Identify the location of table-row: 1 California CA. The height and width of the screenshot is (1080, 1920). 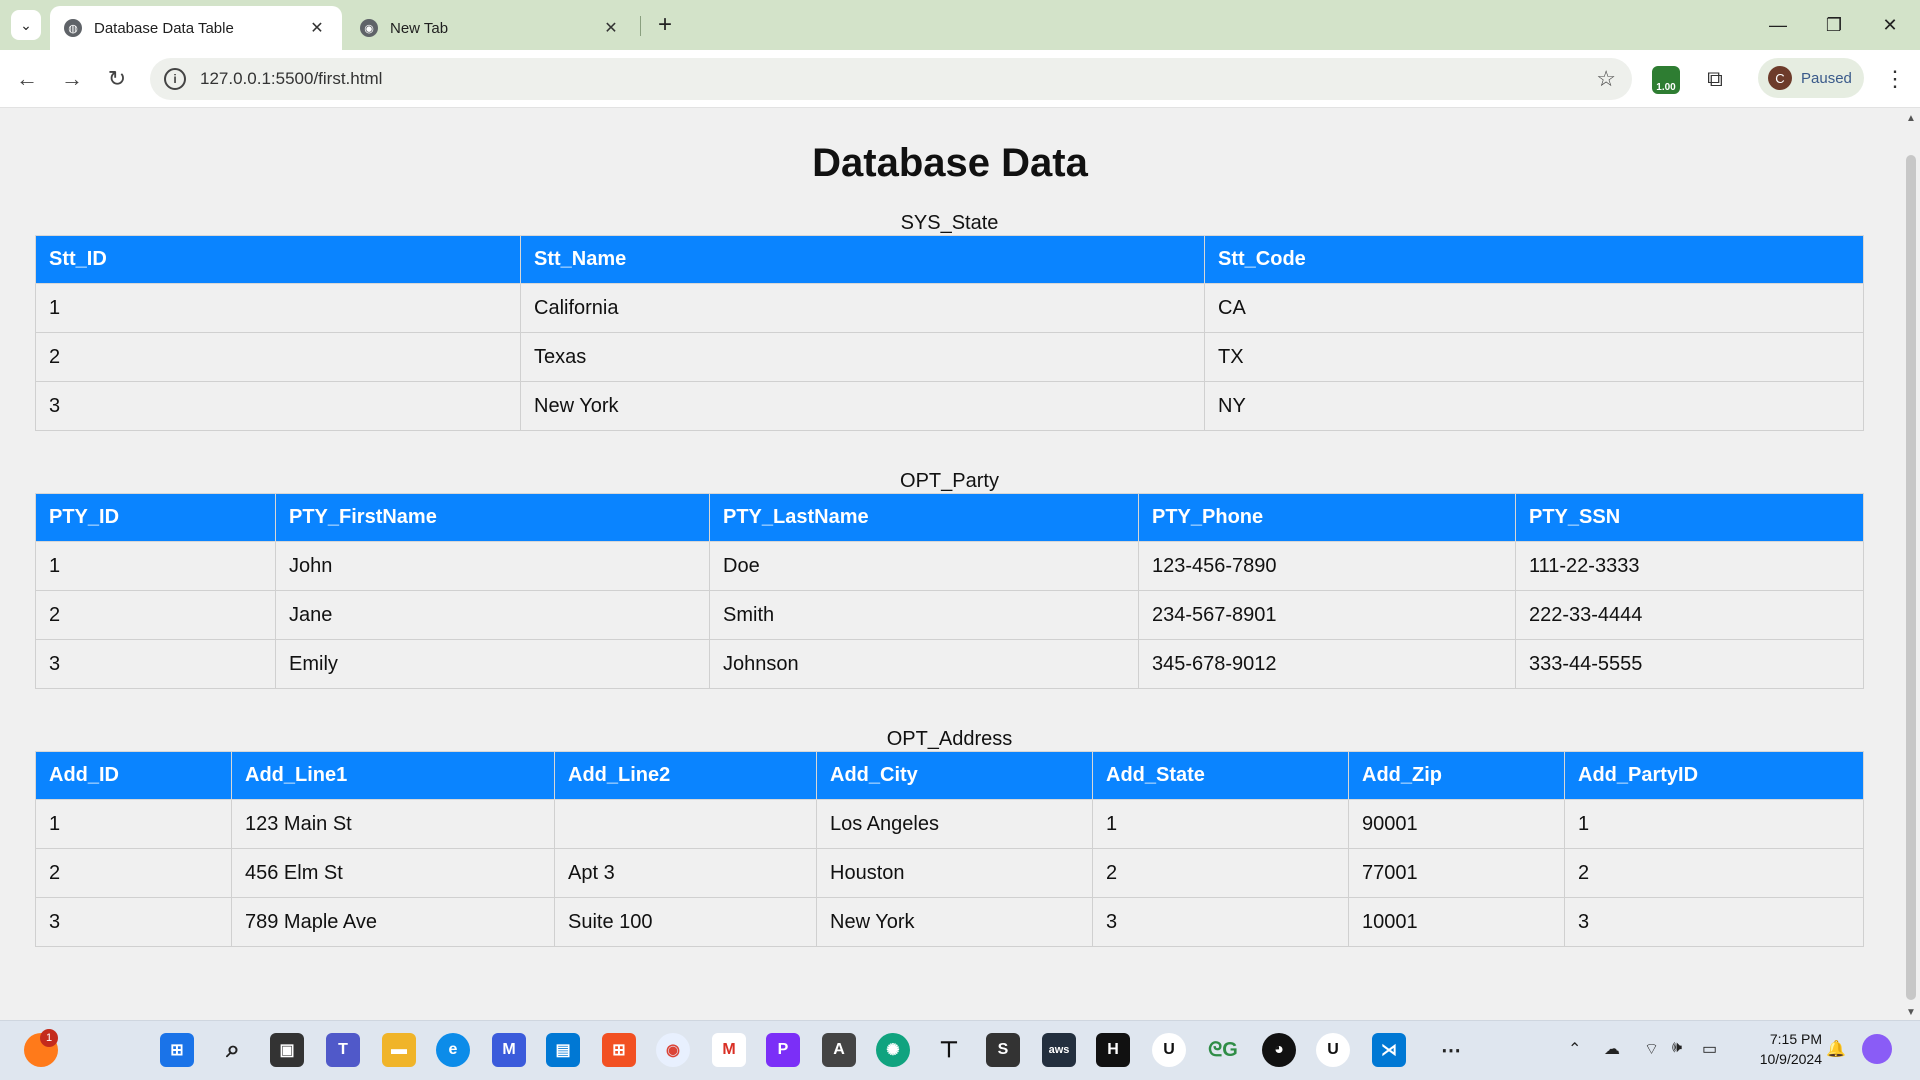
(949, 308).